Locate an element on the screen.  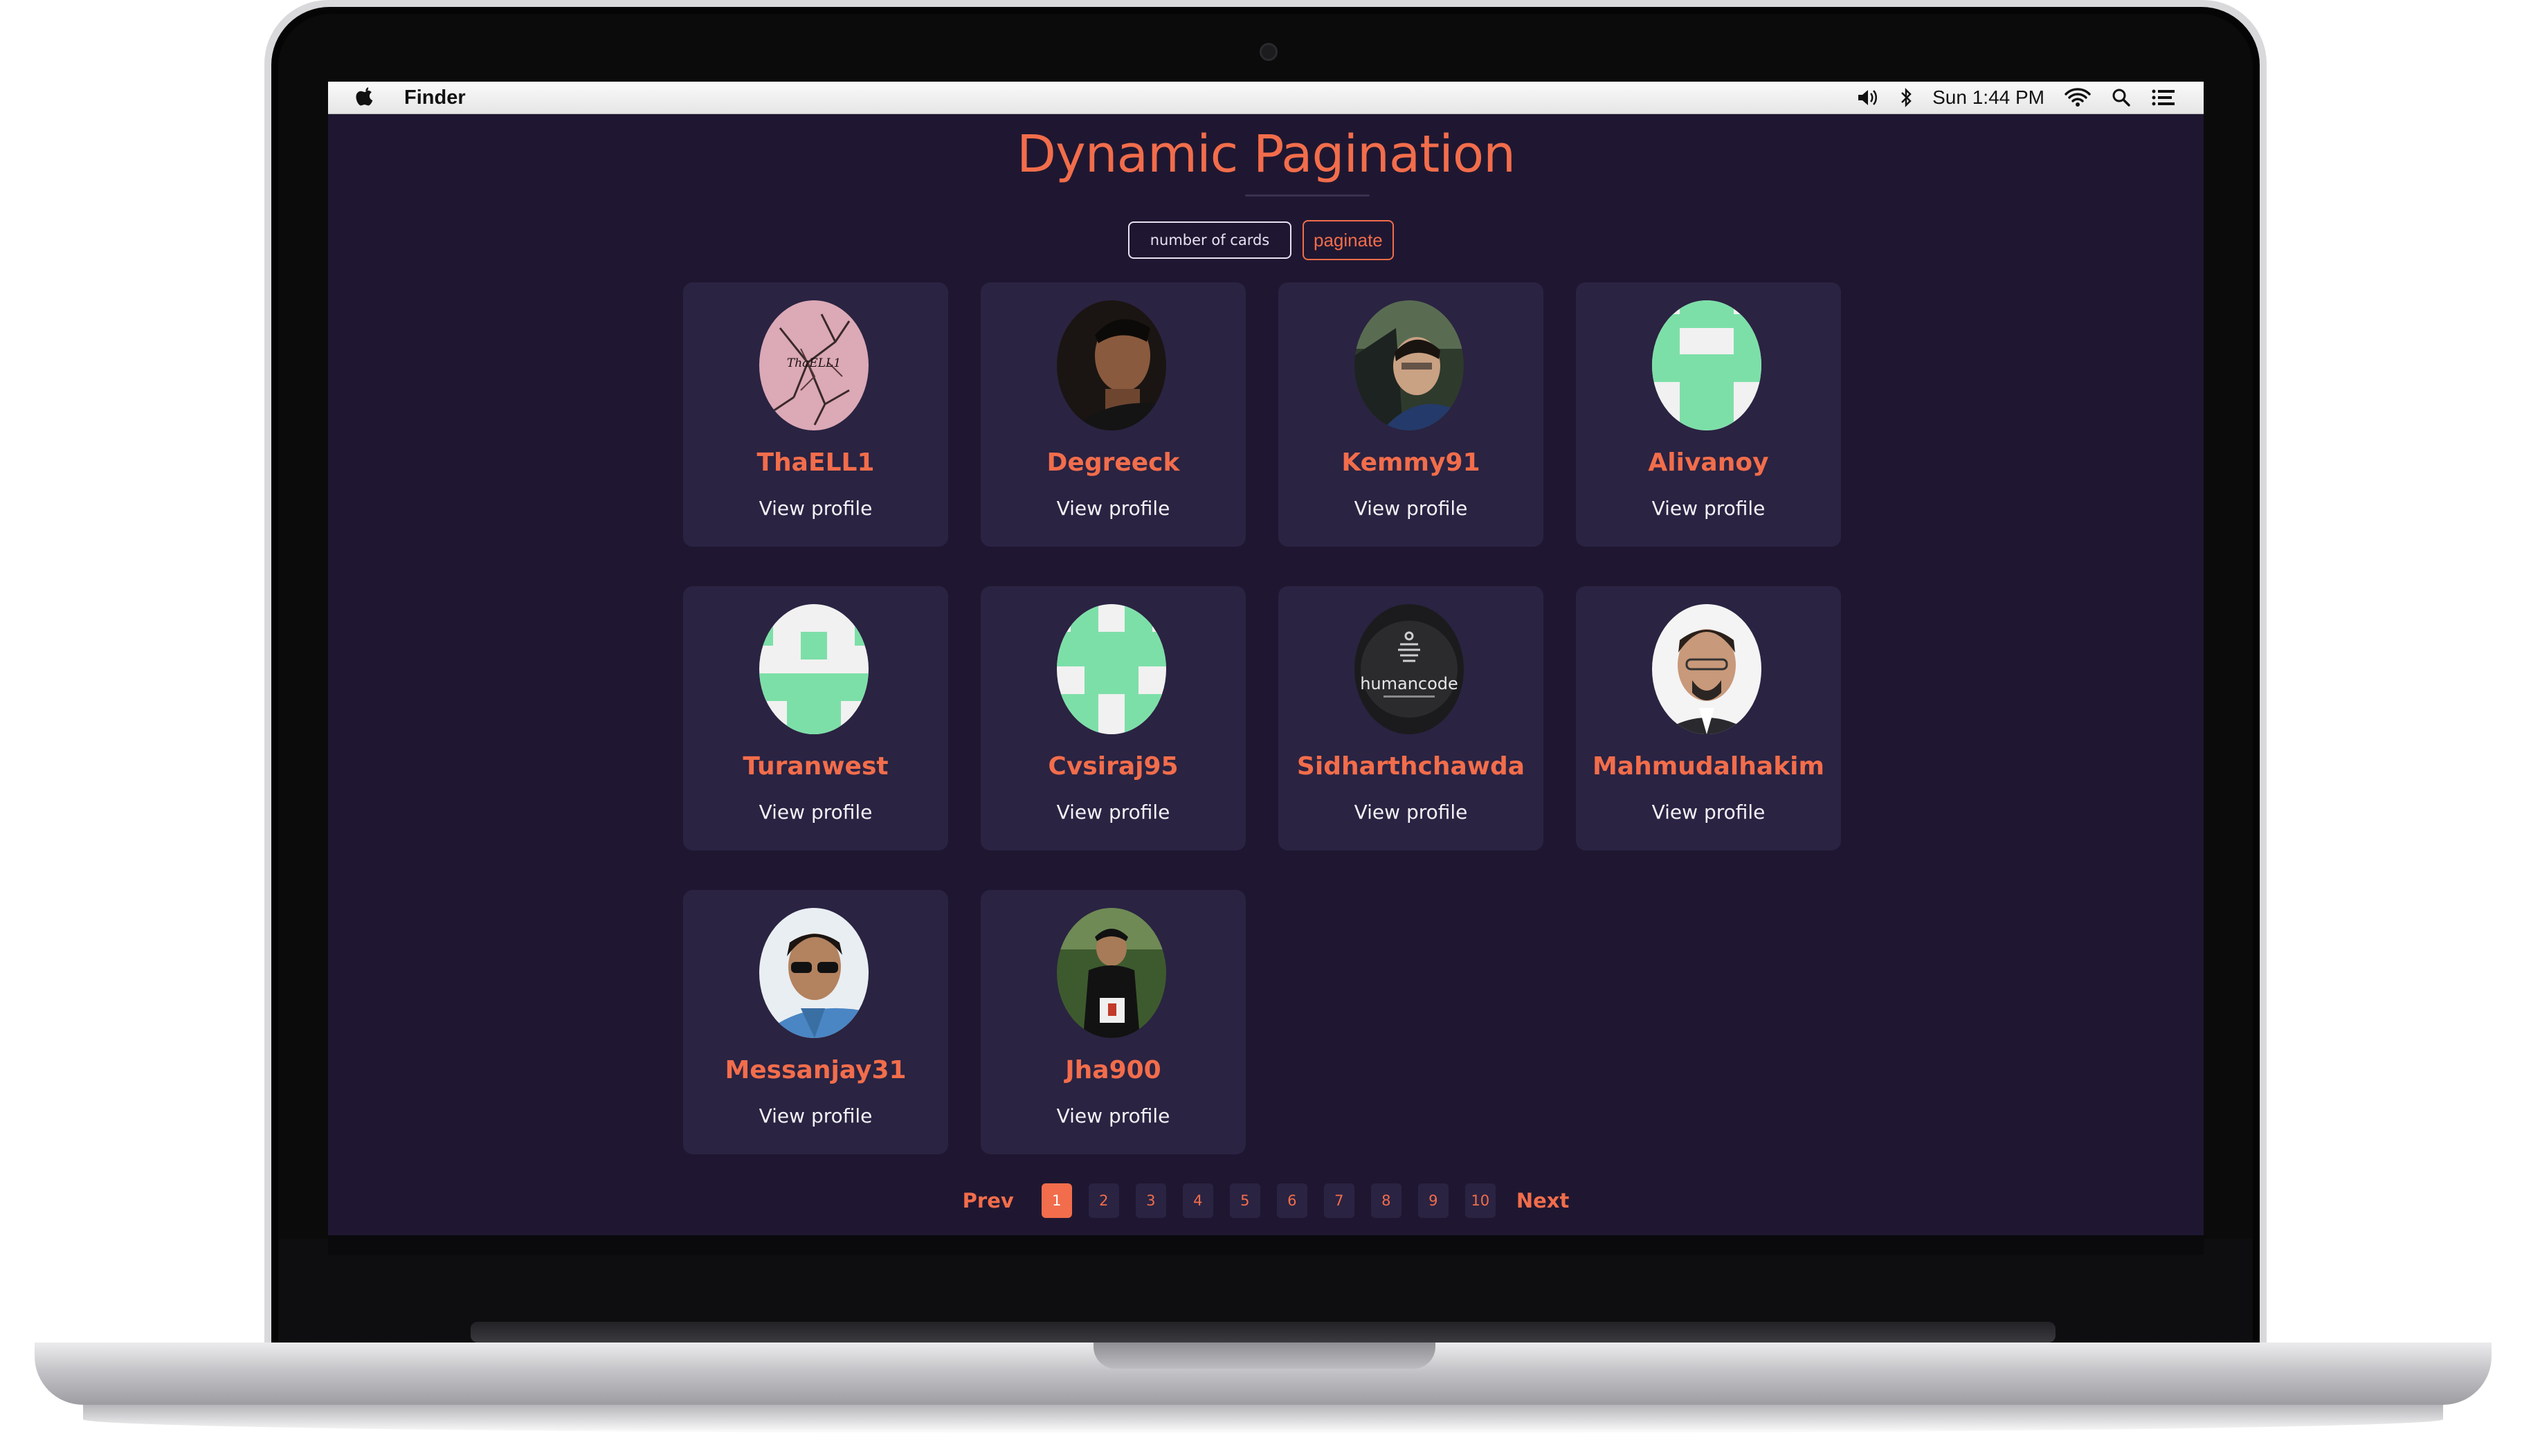
paginate-button: paginate is located at coordinates (1348, 240).